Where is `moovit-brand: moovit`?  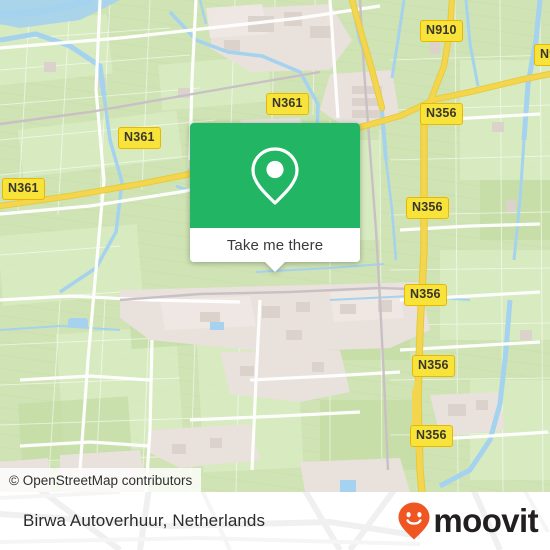
moovit-brand: moovit is located at coordinates (468, 521).